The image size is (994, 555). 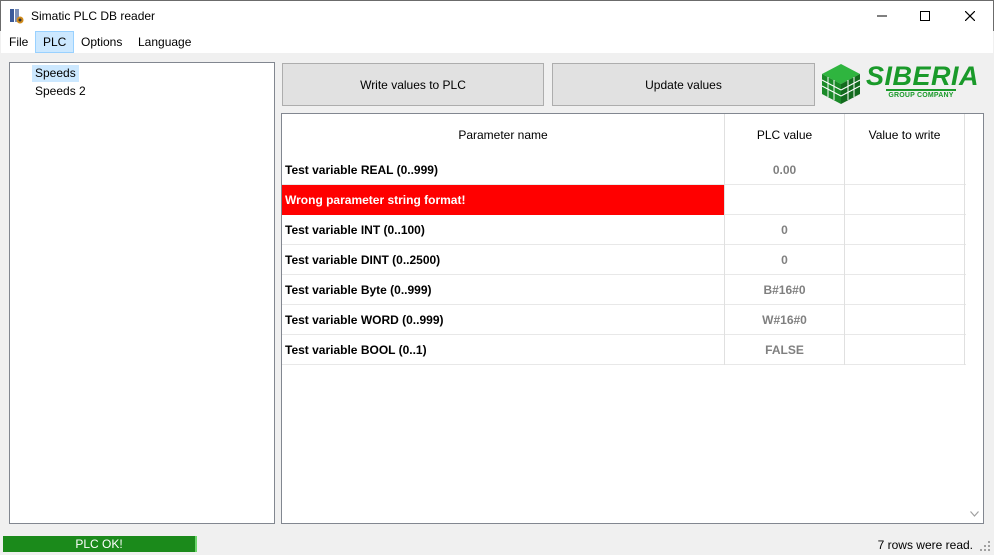 I want to click on column-header-plc-value: PLC value, so click(x=785, y=134).